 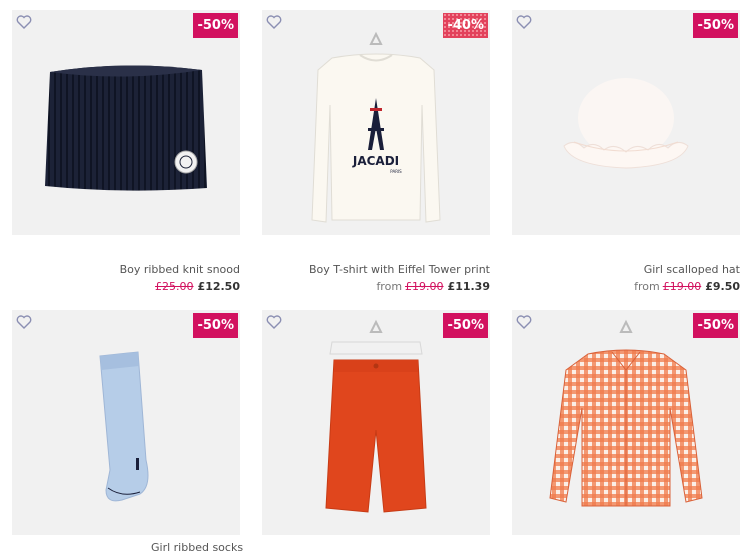 I want to click on discount-badge: -40%, so click(x=465, y=25).